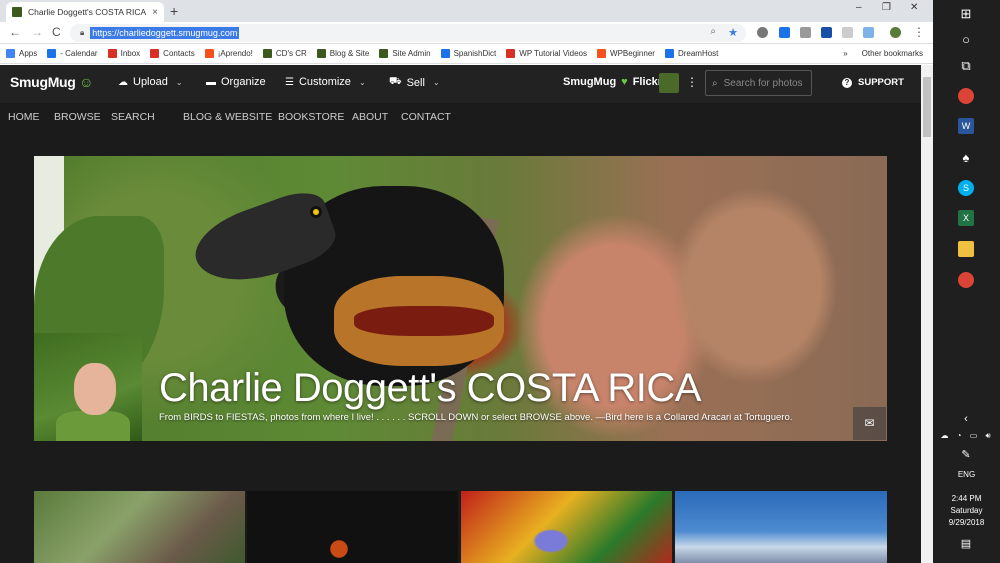  Describe the element at coordinates (698, 53) in the screenshot. I see `bookmark-label: DreamHost` at that location.